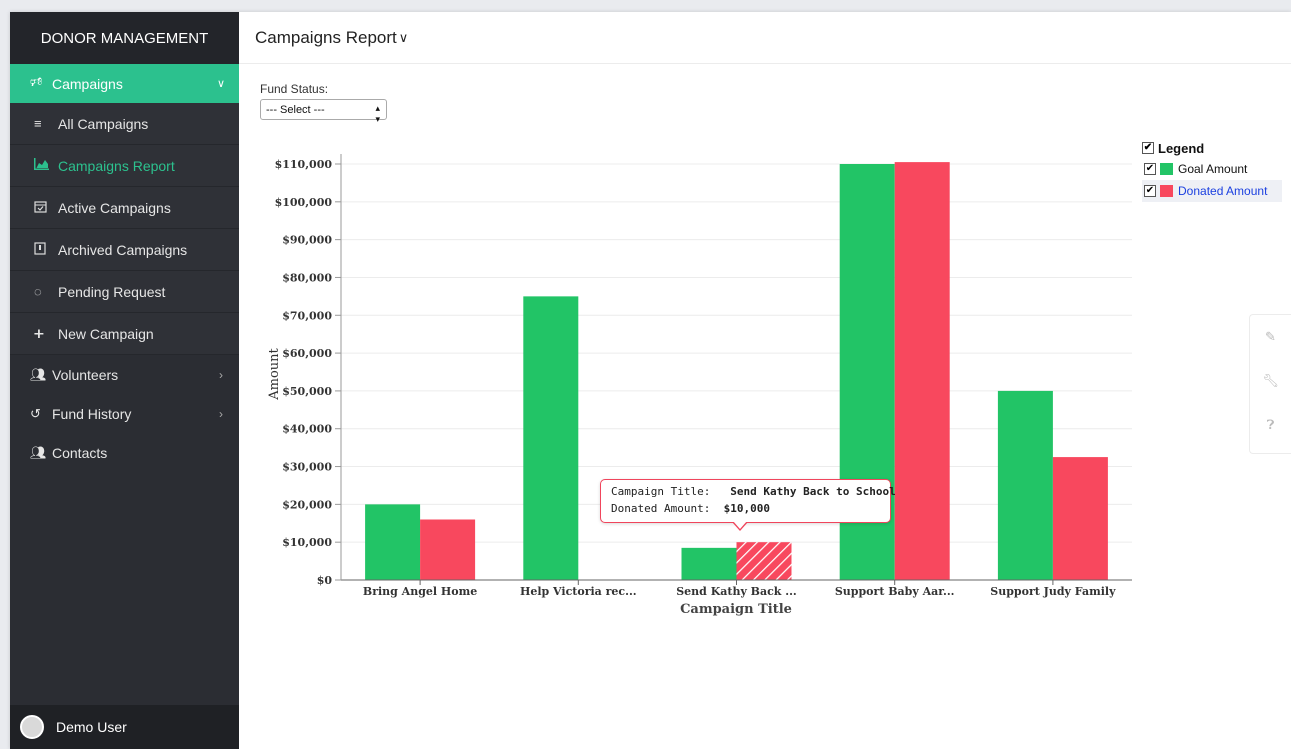 This screenshot has height=749, width=1291. Describe the element at coordinates (307, 277) in the screenshot. I see `y-tick-label: $80,000` at that location.